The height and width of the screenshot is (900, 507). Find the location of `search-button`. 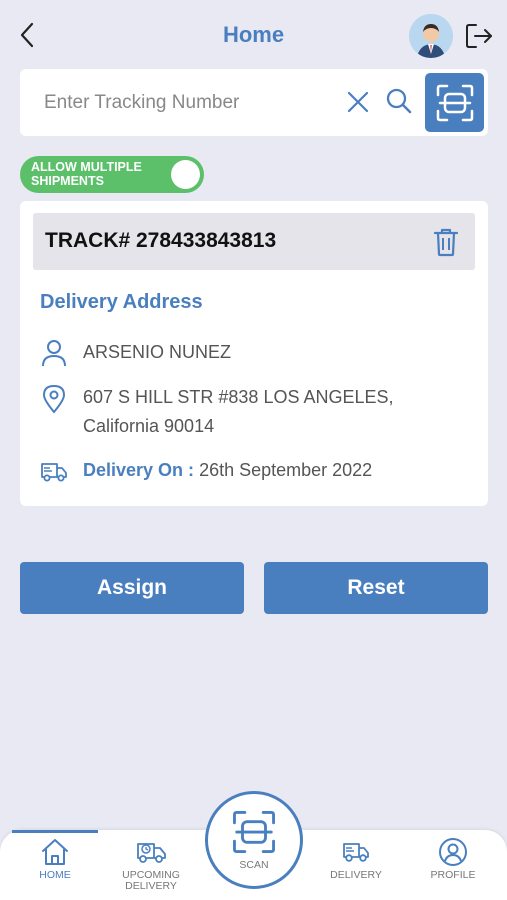

search-button is located at coordinates (399, 101).